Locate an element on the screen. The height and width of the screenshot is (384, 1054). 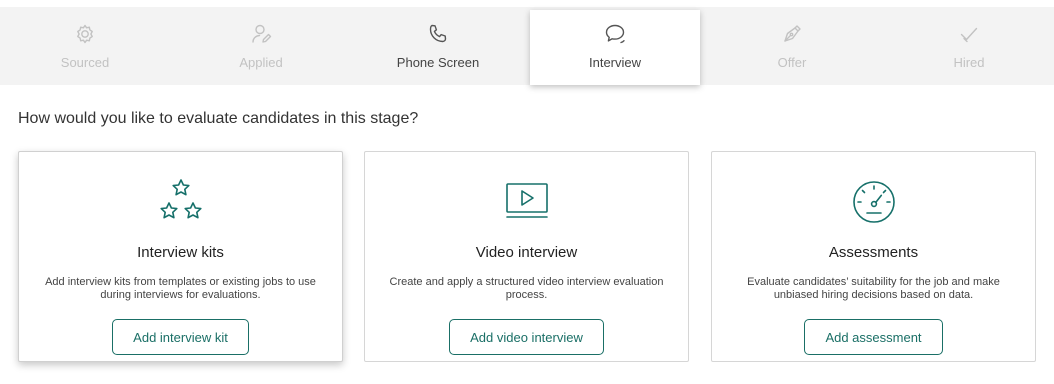
stage-tab-offer: Offer is located at coordinates (792, 46).